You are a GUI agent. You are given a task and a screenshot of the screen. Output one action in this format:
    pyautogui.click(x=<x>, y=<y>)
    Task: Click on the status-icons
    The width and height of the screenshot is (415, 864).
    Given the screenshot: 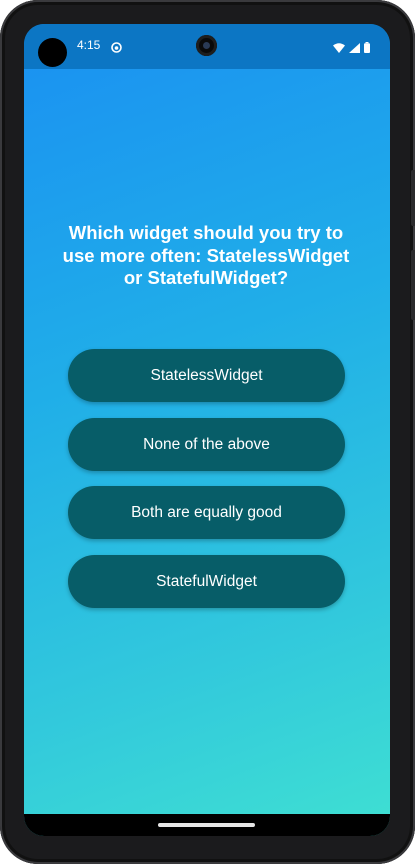 What is the action you would take?
    pyautogui.click(x=351, y=49)
    